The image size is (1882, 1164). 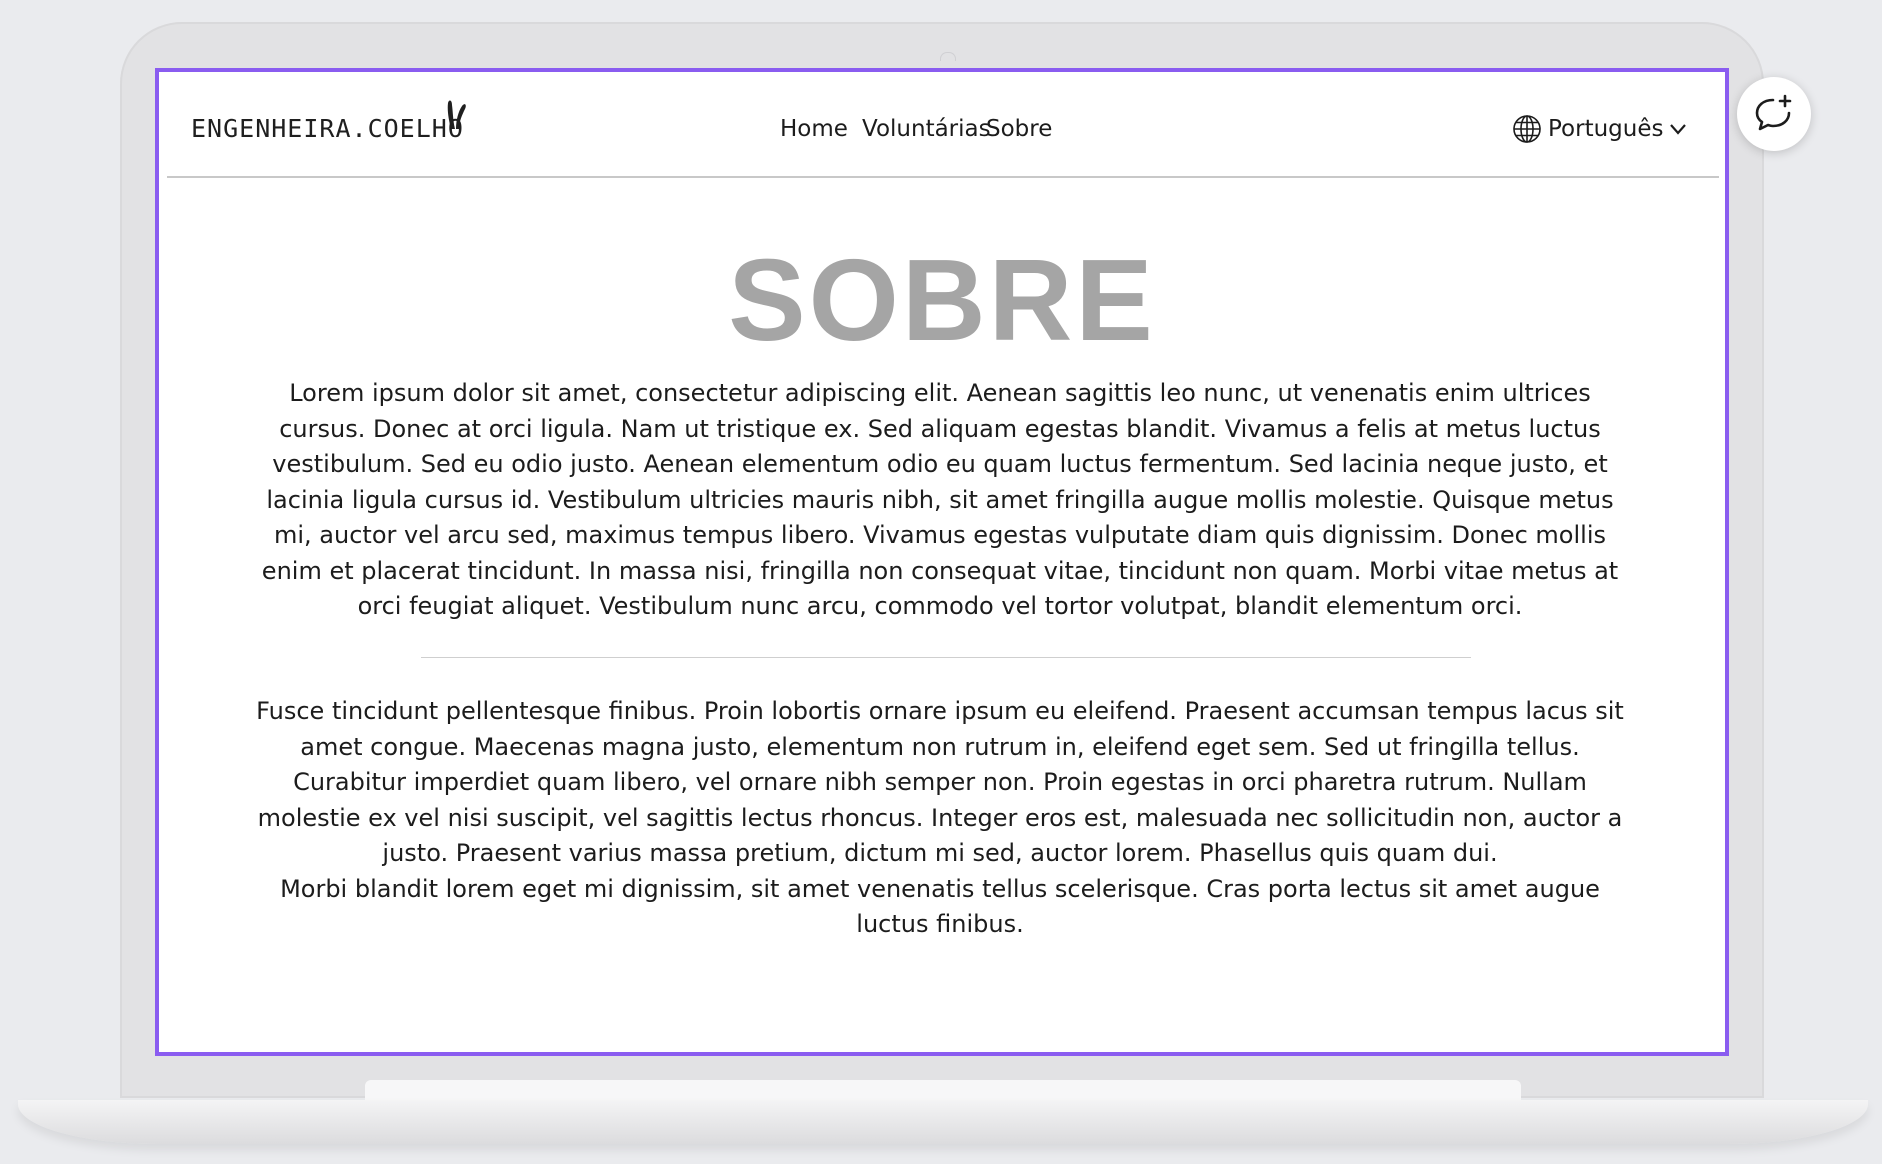 I want to click on section-divider, so click(x=946, y=657).